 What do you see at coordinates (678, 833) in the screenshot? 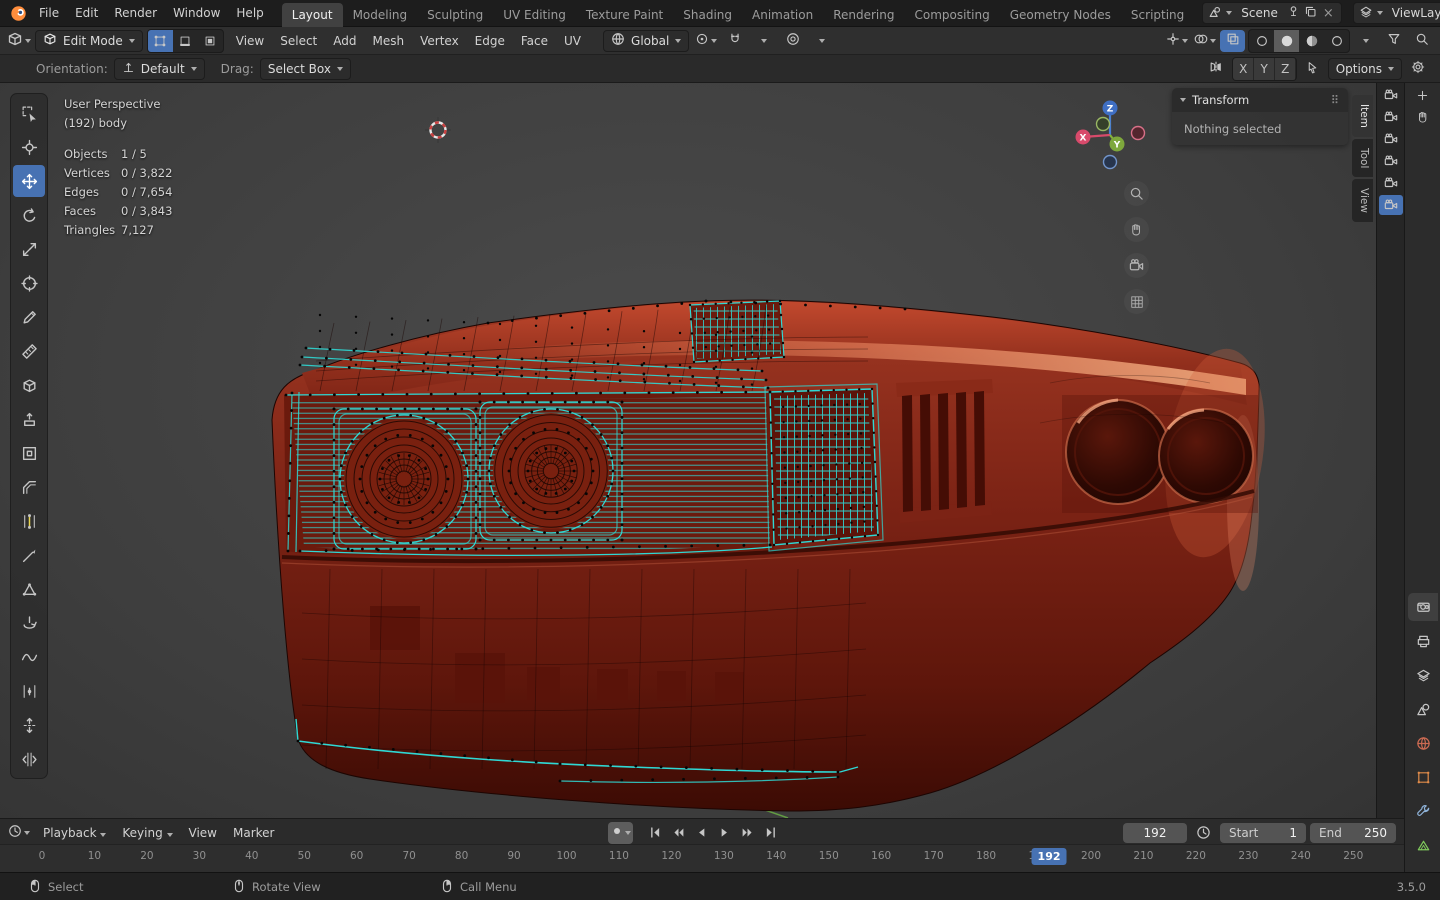
I see `prev-keyframe-button` at bounding box center [678, 833].